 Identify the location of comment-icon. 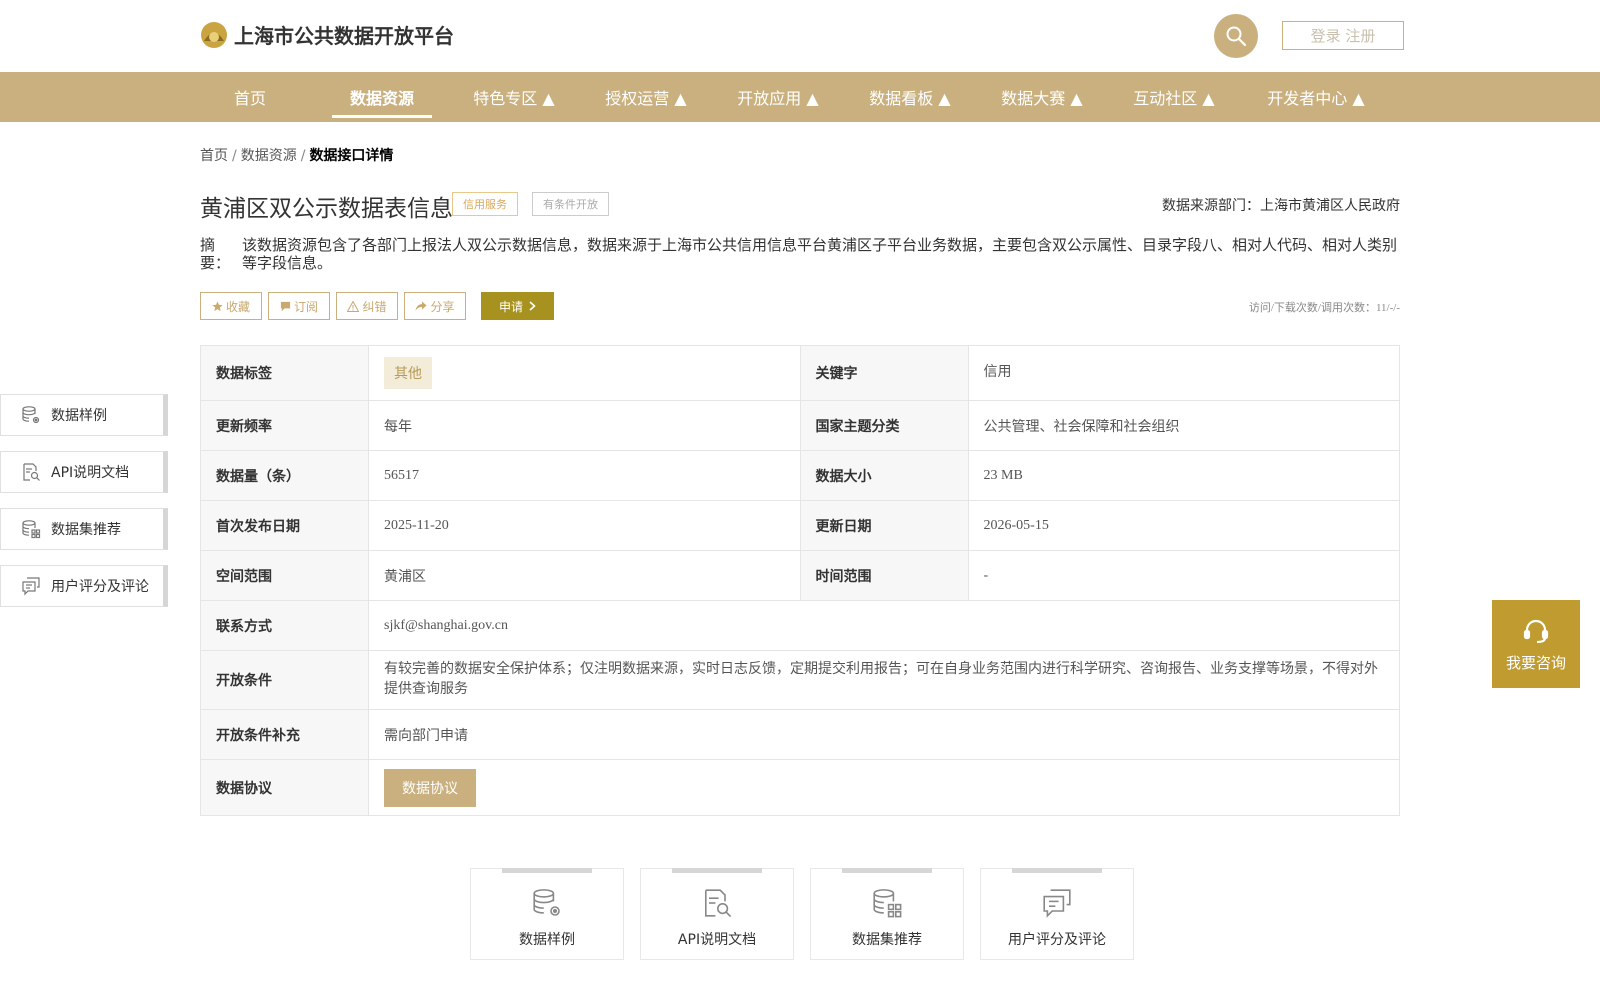
(1057, 903).